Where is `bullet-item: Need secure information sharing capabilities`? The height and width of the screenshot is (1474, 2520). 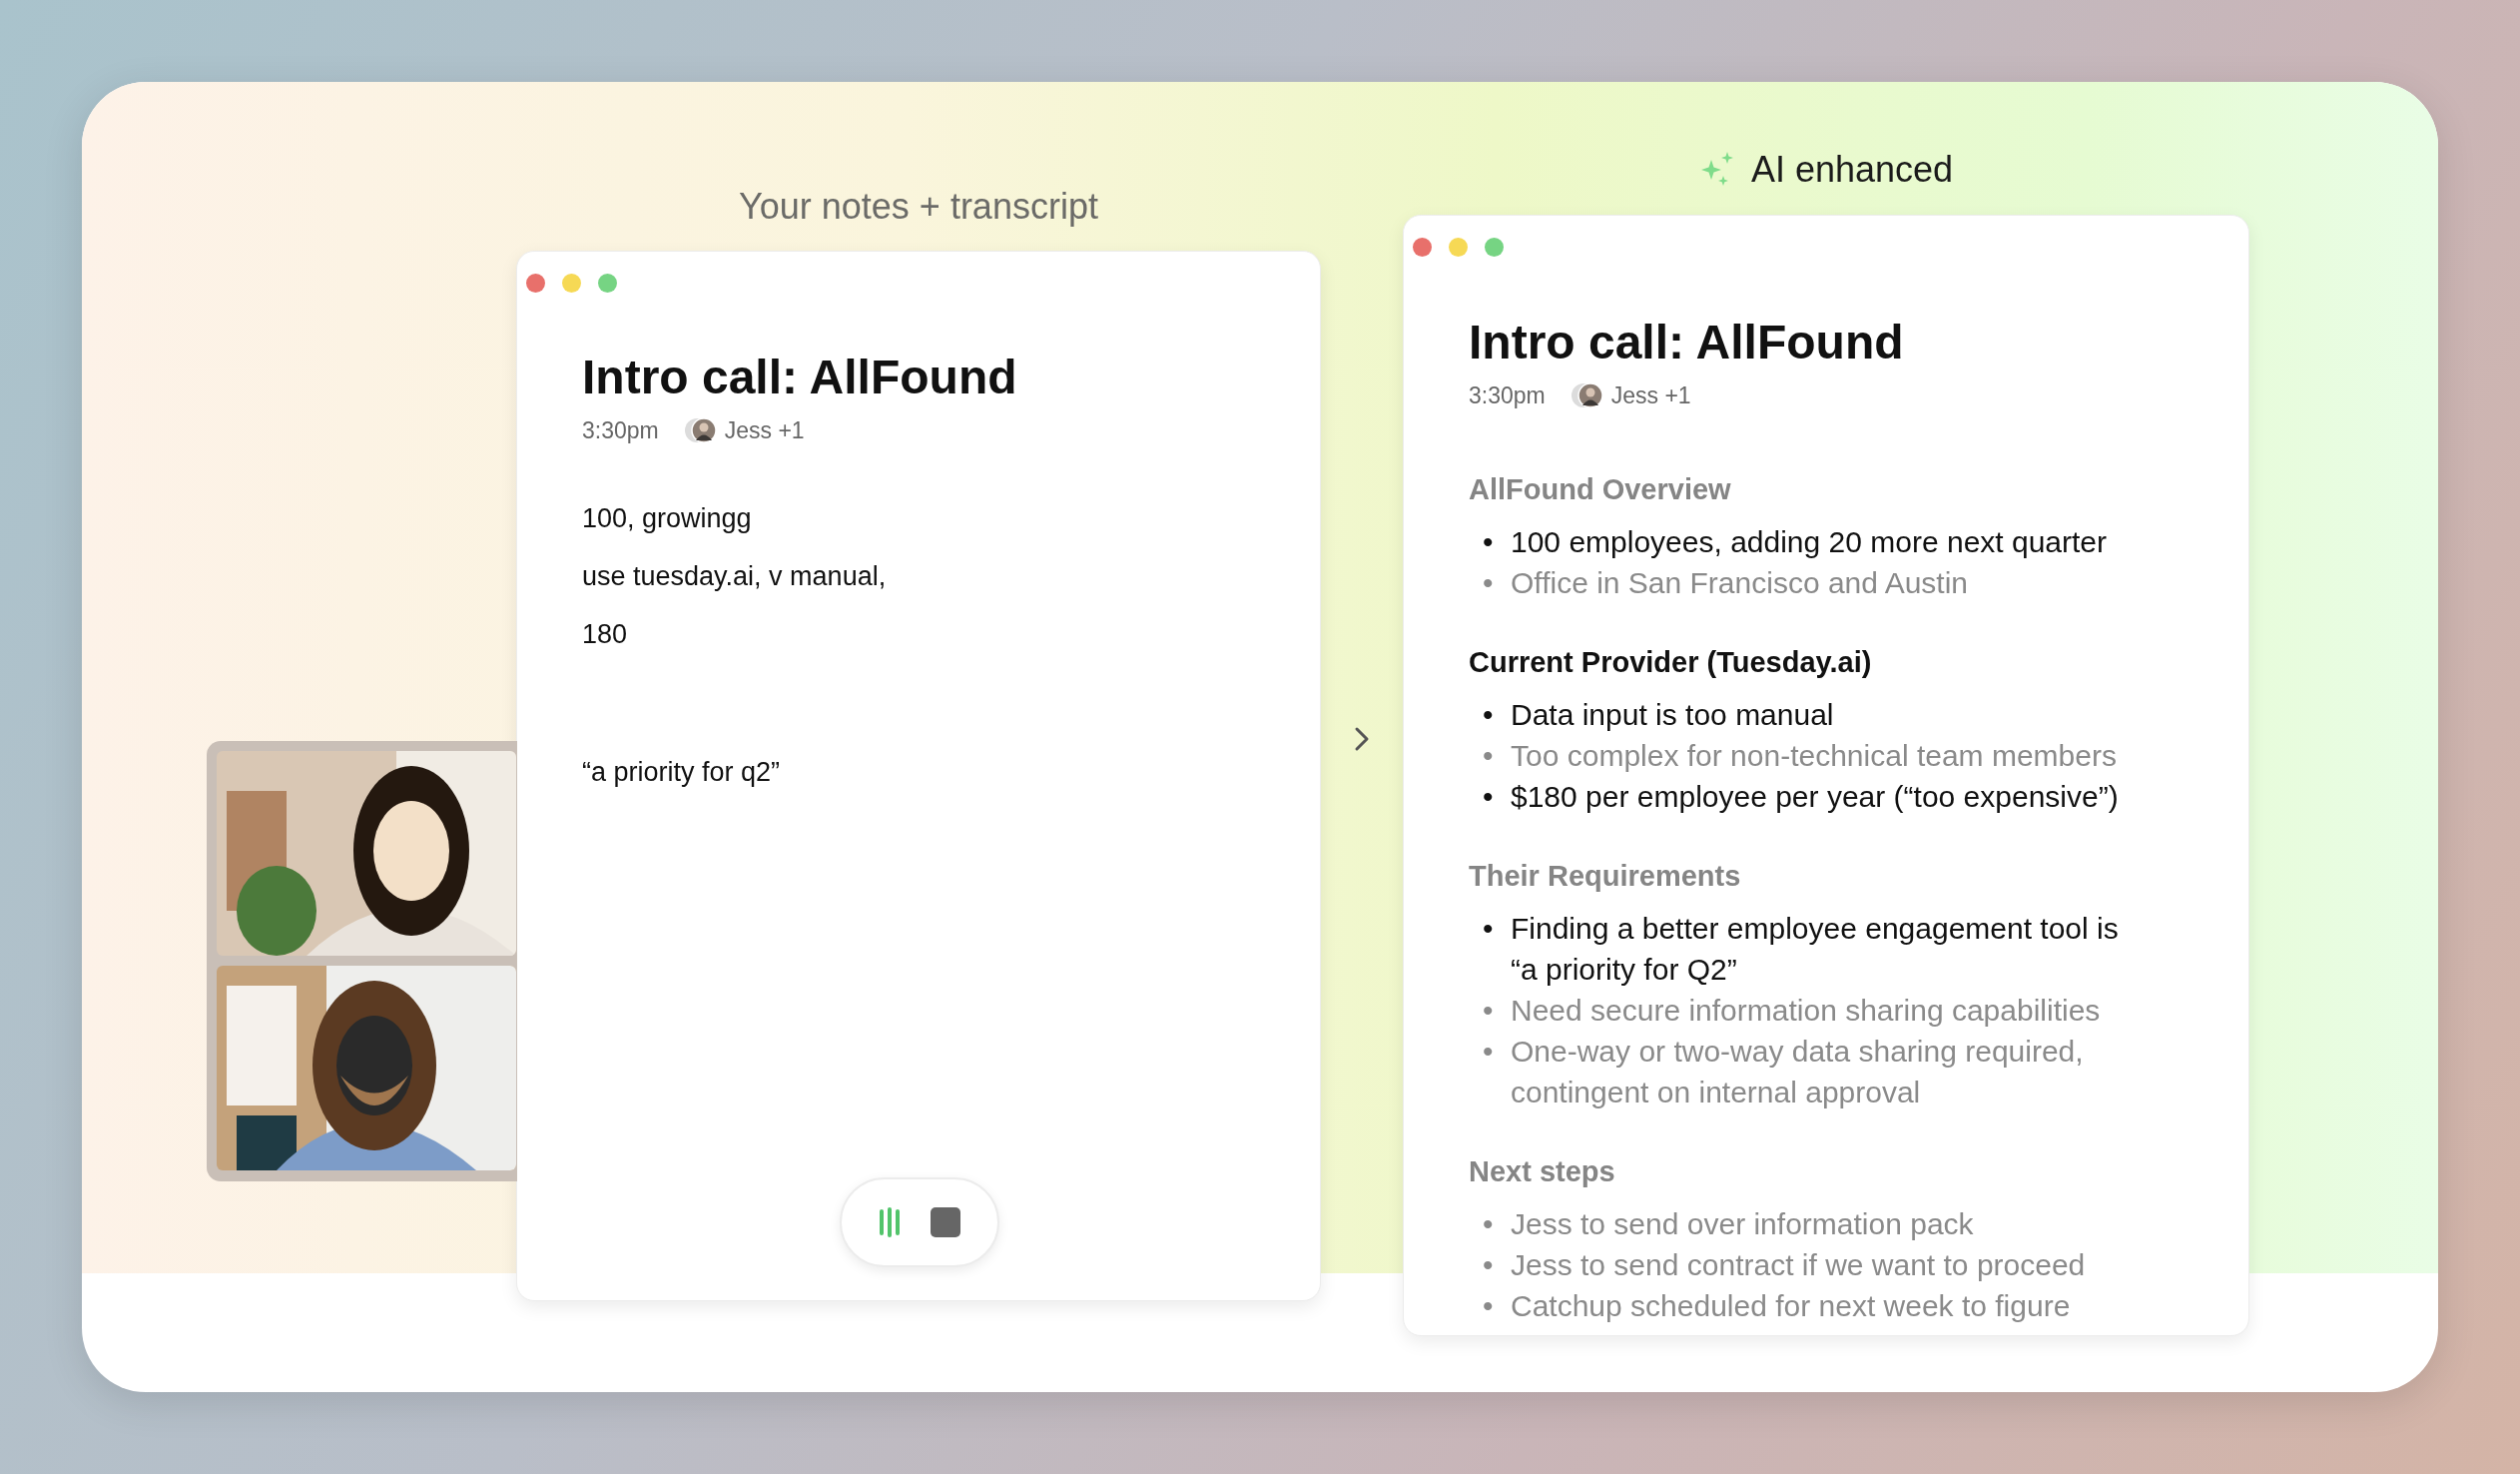 bullet-item: Need secure information sharing capabilities is located at coordinates (1806, 1012).